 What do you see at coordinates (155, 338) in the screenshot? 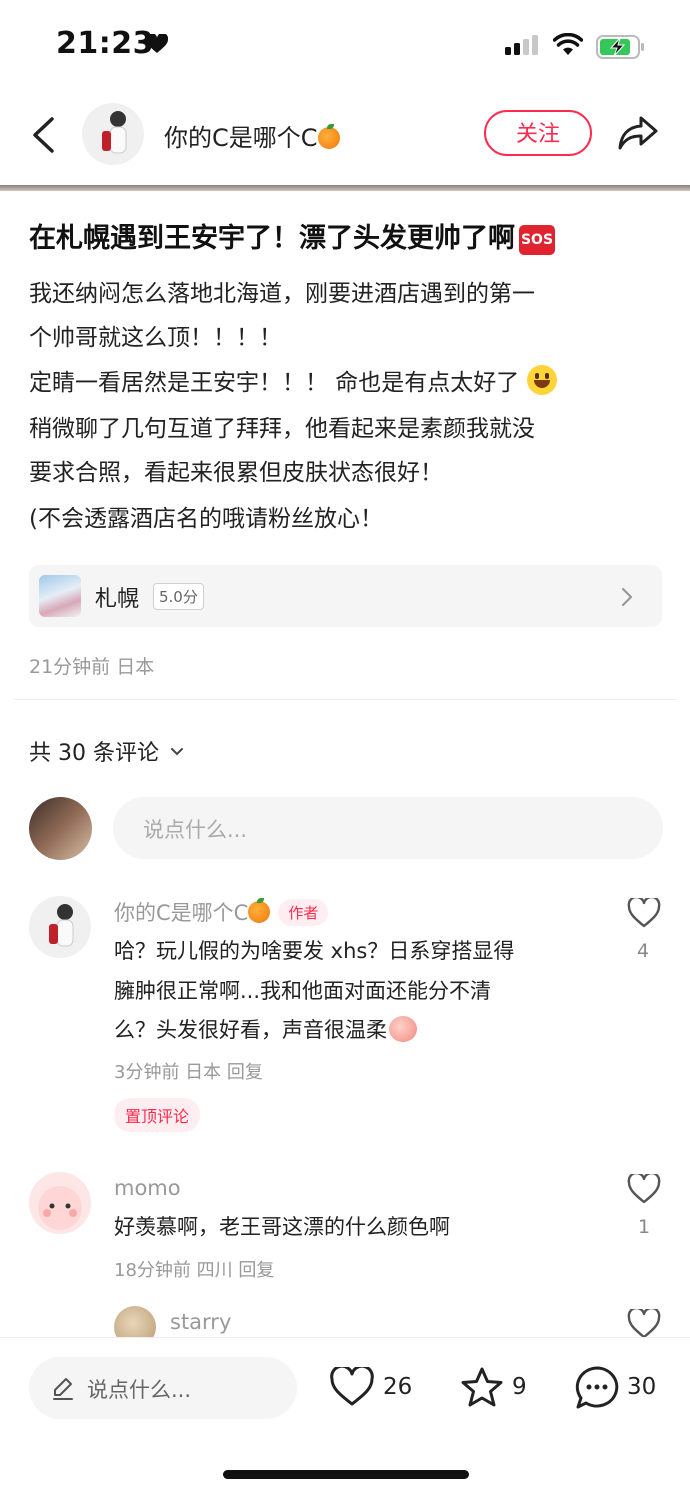
I see `post-body-line: 个帅哥就这么顶！！！！` at bounding box center [155, 338].